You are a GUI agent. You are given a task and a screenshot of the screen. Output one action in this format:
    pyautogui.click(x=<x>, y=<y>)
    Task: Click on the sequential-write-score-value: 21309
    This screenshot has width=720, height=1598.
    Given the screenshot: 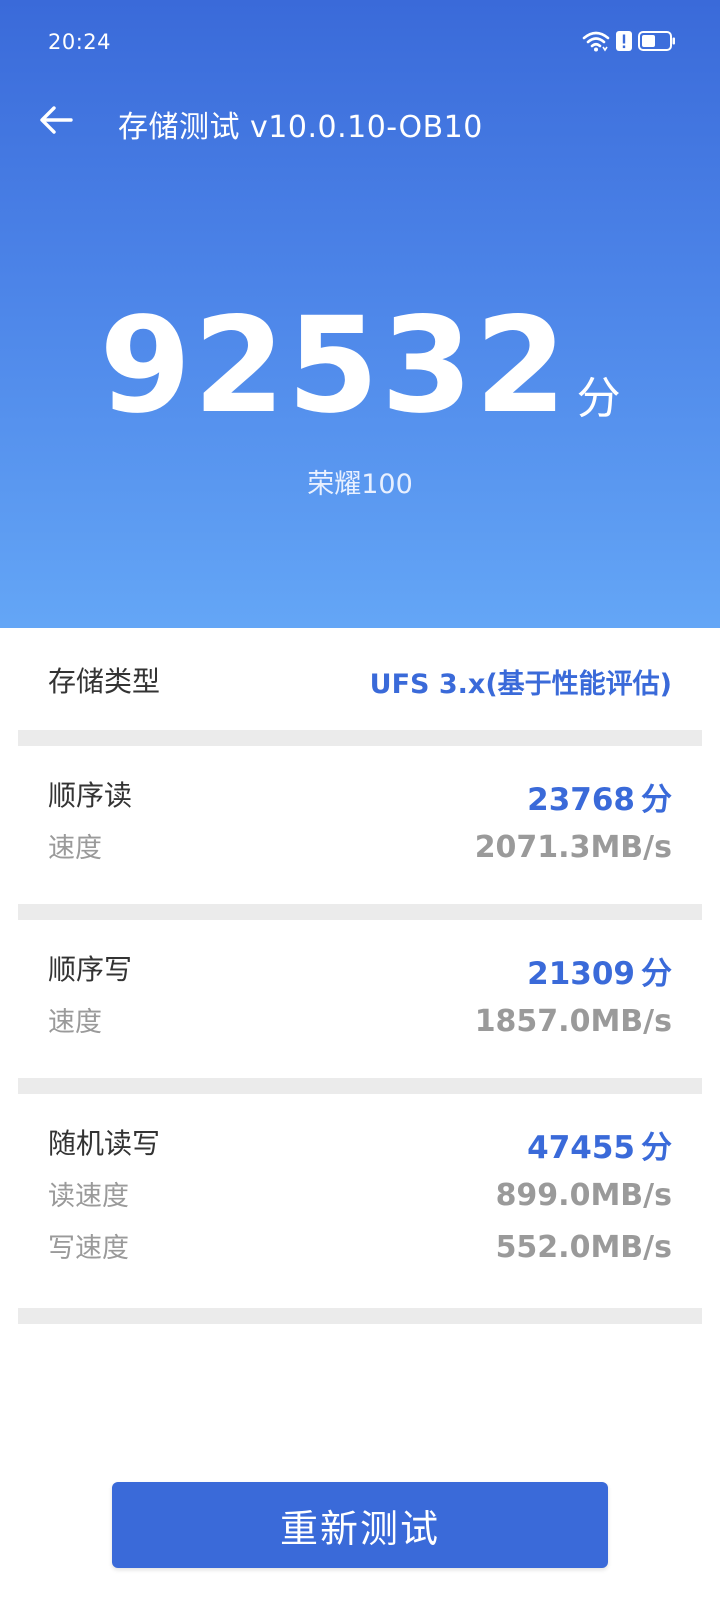 What is the action you would take?
    pyautogui.click(x=581, y=974)
    